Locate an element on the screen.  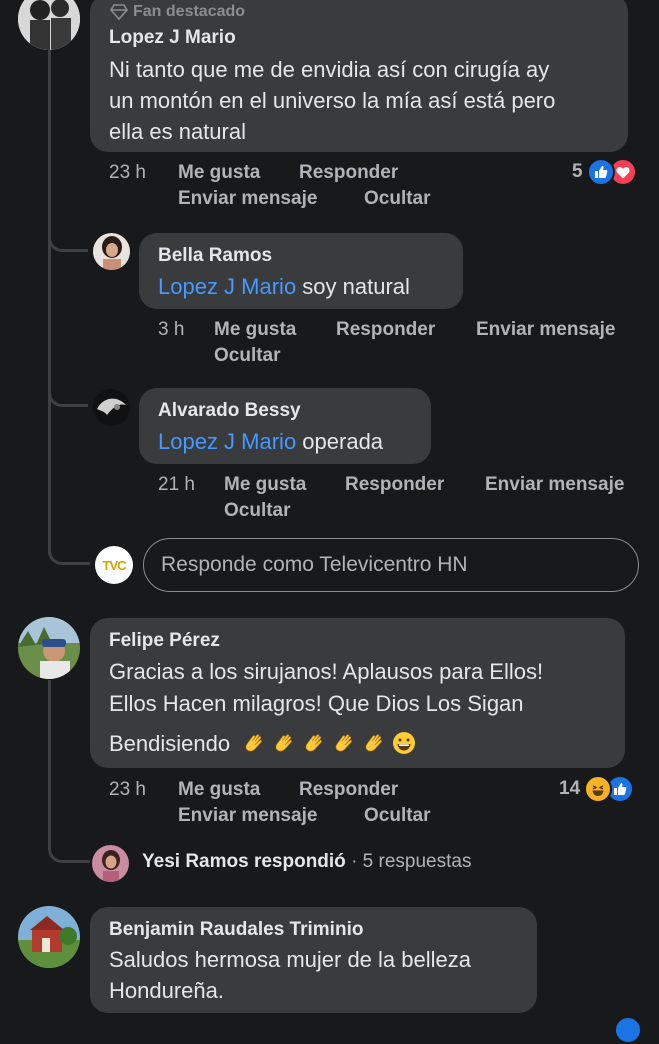
top-fan-badge: Fan destacado is located at coordinates (177, 12).